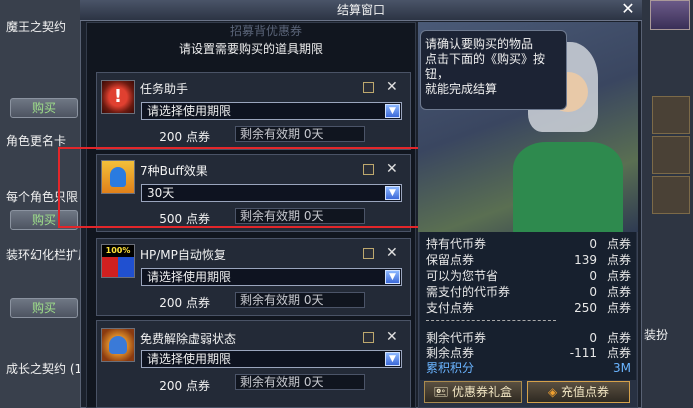  Describe the element at coordinates (528, 276) in the screenshot. I see `summary-row: 可以为您节省 0 点券` at that location.